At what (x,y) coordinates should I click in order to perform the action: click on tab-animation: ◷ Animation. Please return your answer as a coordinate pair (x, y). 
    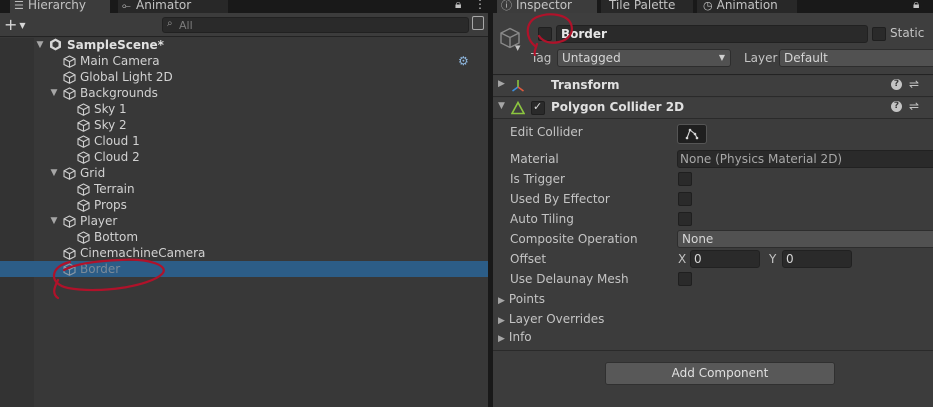
    Looking at the image, I should click on (747, 6).